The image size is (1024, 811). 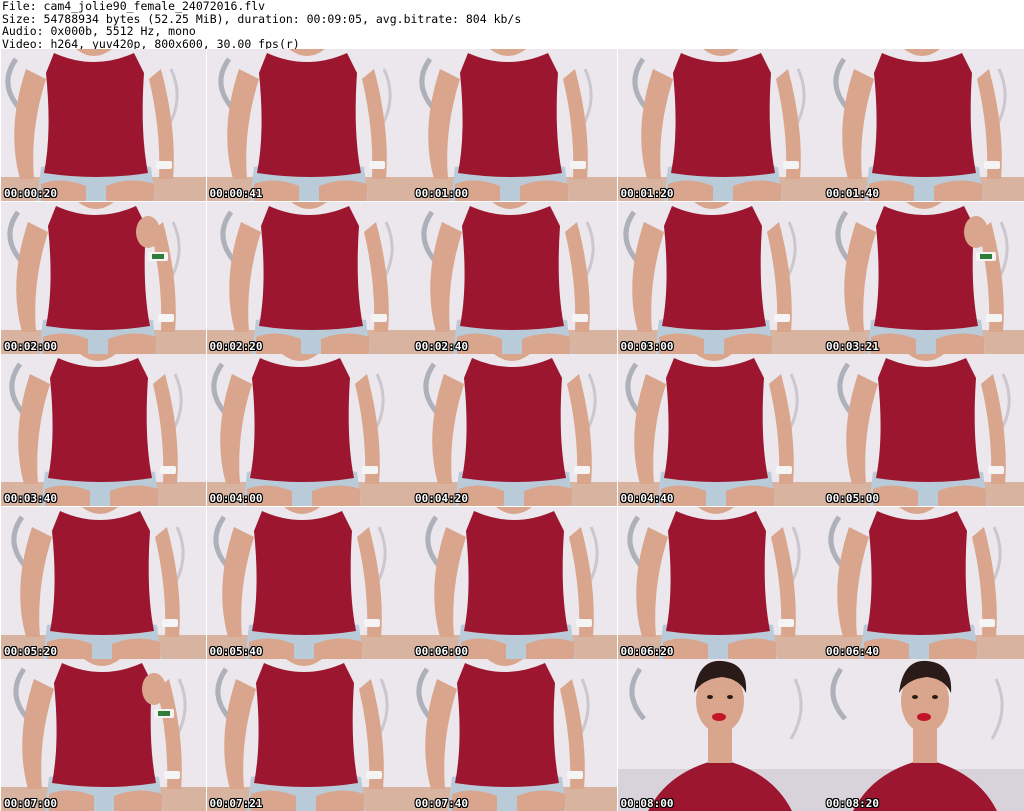 I want to click on video-thumbnail: 00:08:00, so click(x=720, y=735).